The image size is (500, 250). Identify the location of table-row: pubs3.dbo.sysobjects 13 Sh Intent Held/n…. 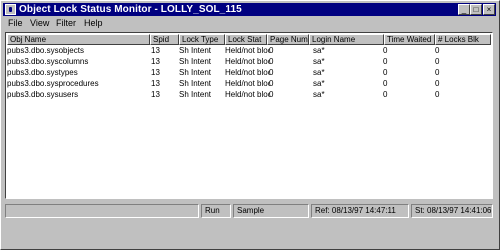
(249, 51).